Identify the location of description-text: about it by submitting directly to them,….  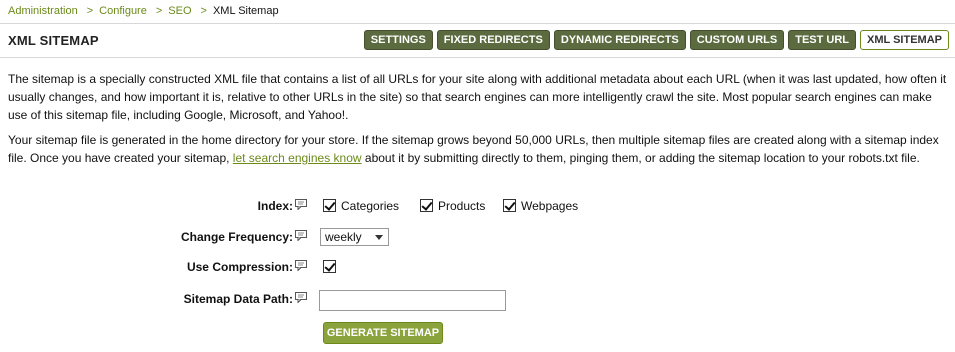
(642, 158).